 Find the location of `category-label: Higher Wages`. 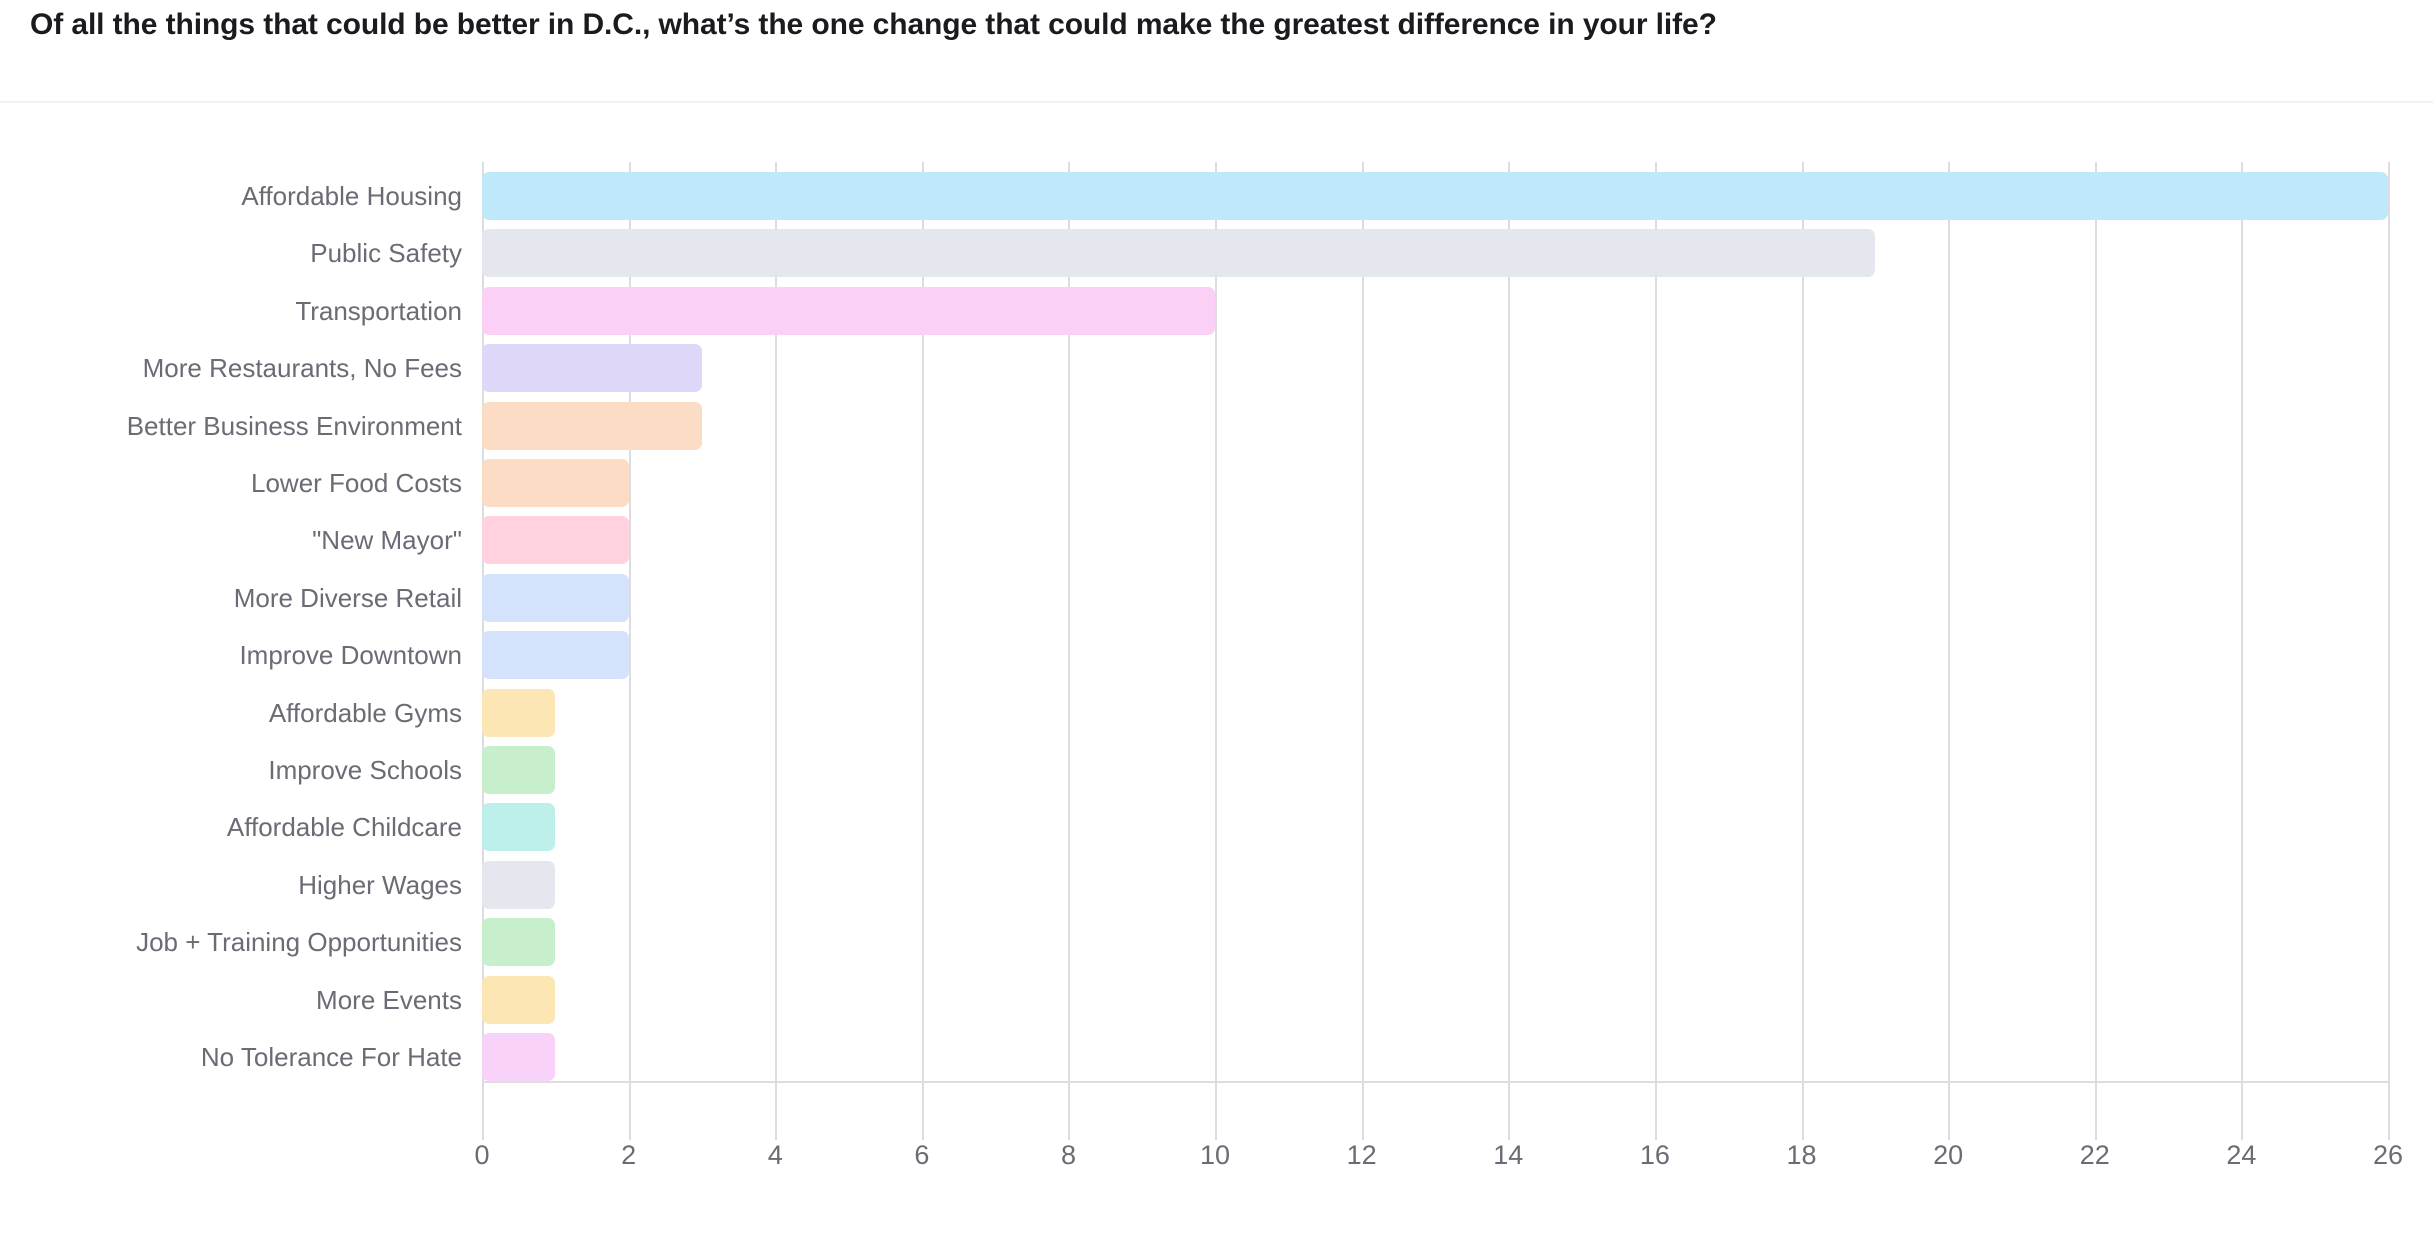

category-label: Higher Wages is located at coordinates (380, 884).